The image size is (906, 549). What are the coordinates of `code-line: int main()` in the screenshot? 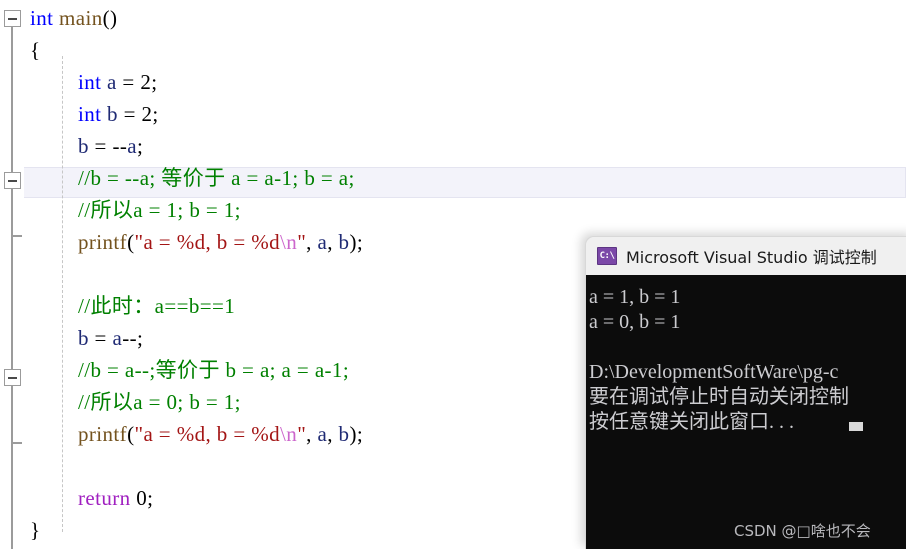 It's located at (73, 18).